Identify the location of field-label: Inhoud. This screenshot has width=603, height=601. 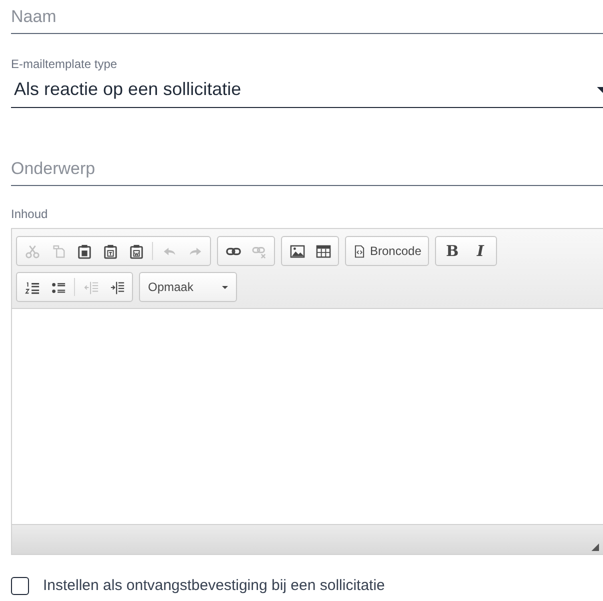
(30, 214).